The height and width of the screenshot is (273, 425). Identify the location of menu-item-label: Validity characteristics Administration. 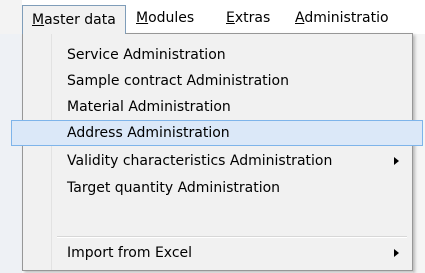
(200, 161).